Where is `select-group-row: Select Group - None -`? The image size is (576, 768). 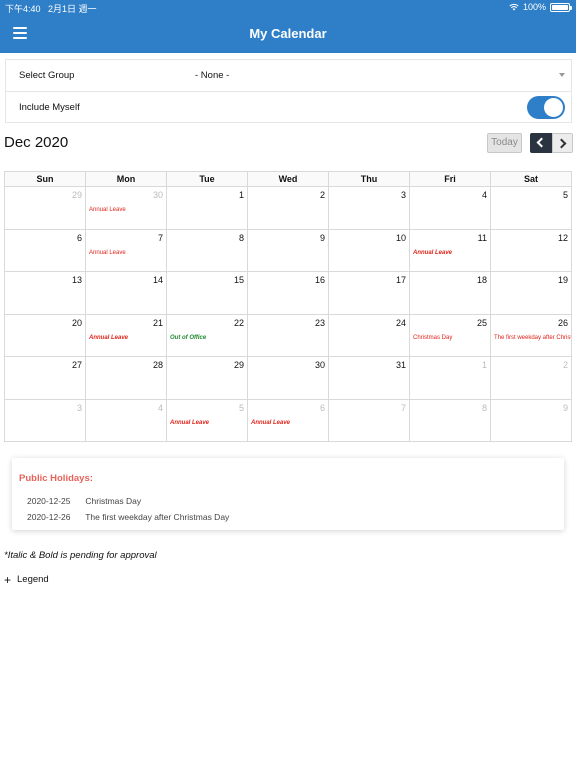 select-group-row: Select Group - None - is located at coordinates (288, 76).